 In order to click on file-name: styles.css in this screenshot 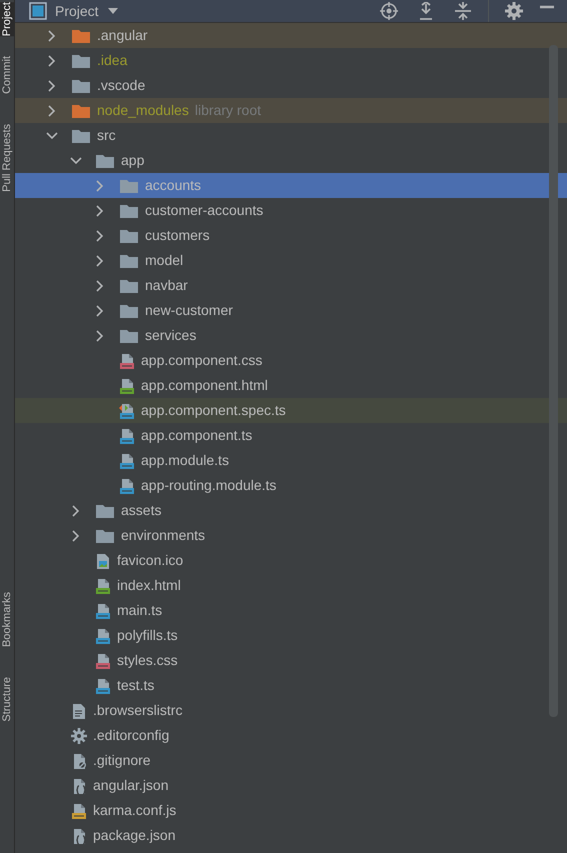, I will do `click(147, 660)`.